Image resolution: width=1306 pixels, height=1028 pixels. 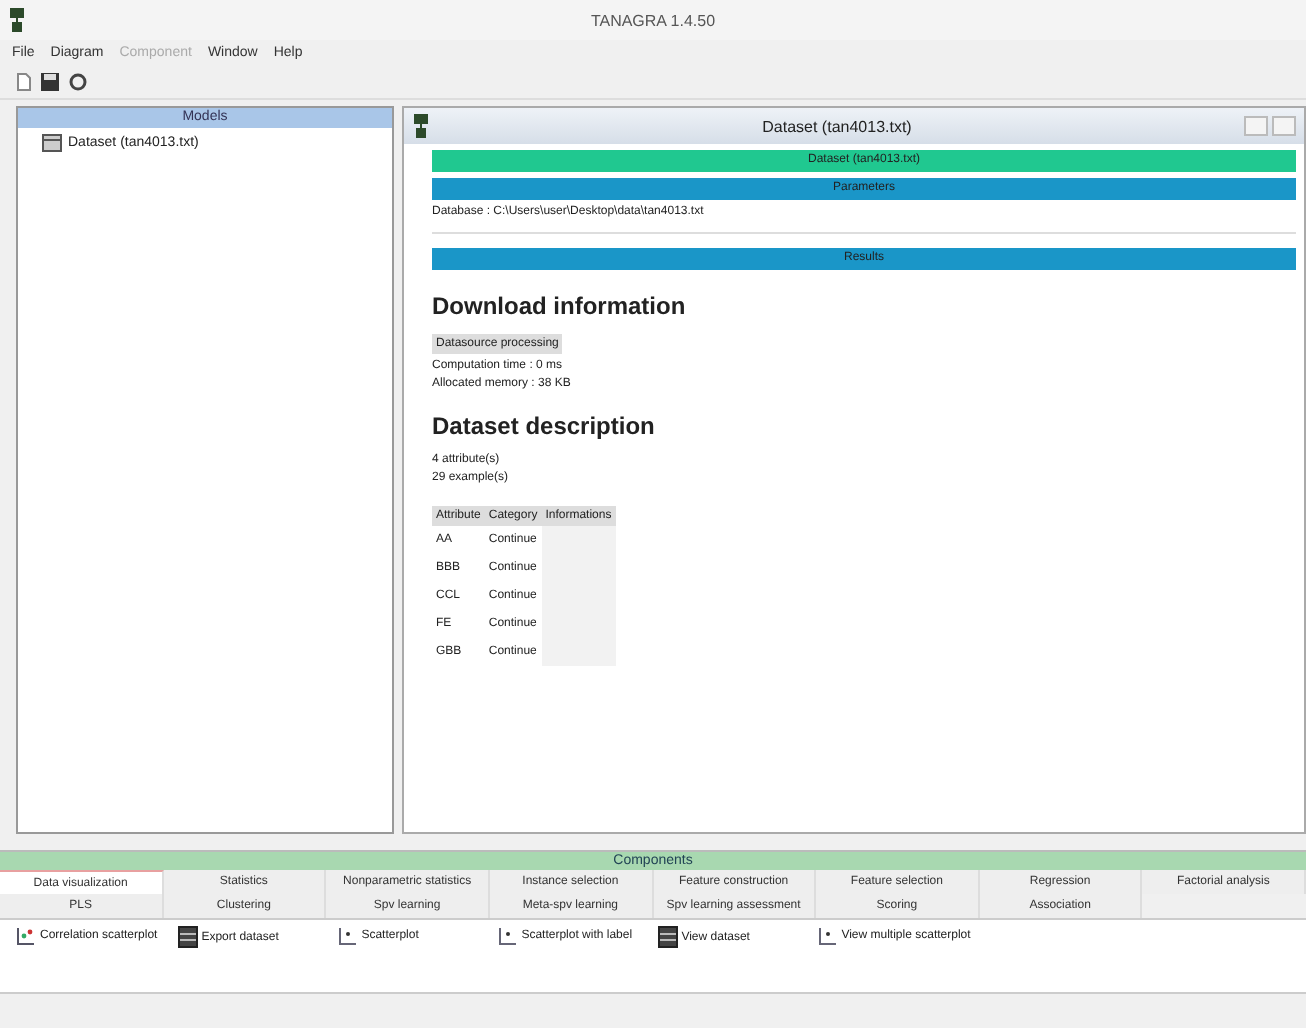 What do you see at coordinates (837, 126) in the screenshot?
I see `report-title: Dataset (tan4013.txt)` at bounding box center [837, 126].